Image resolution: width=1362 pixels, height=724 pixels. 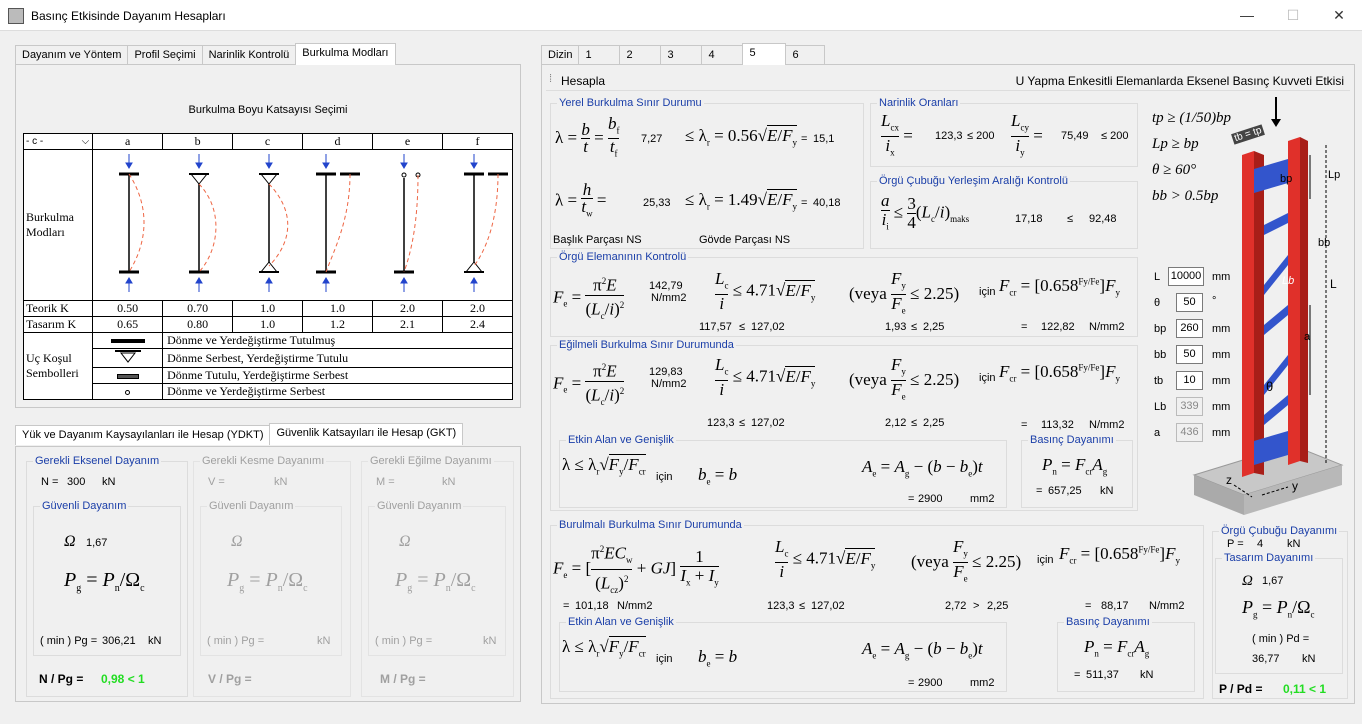 I want to click on teorik-c: 1.0, so click(x=268, y=308).